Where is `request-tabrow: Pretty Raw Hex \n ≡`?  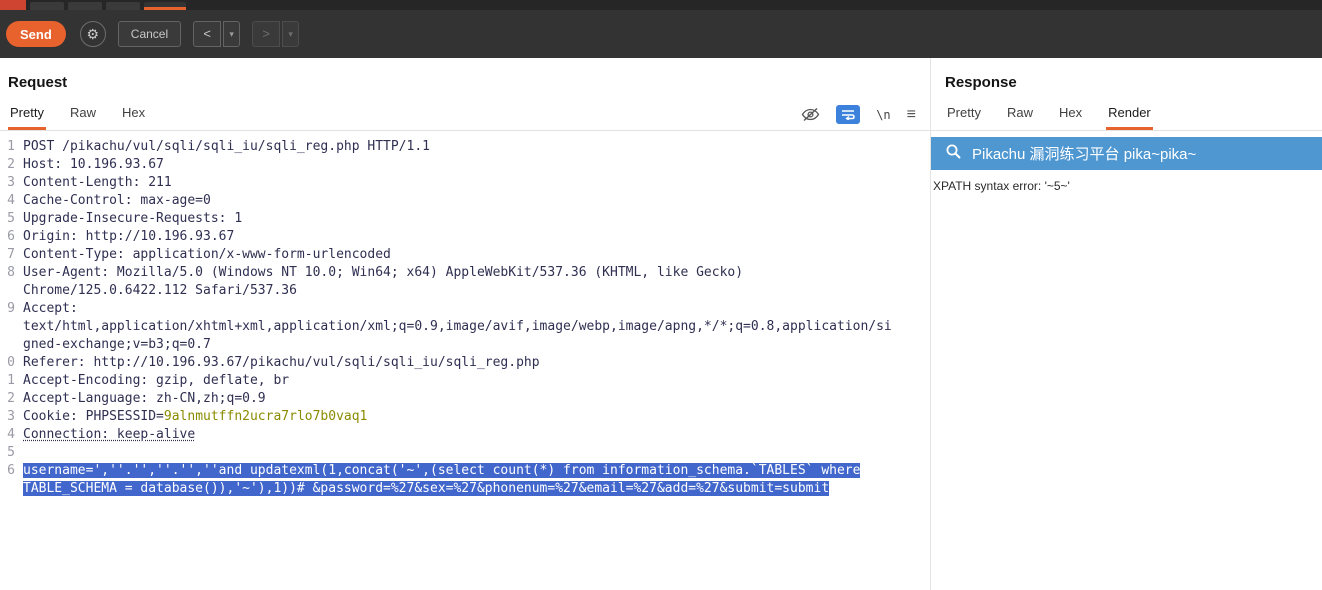 request-tabrow: Pretty Raw Hex \n ≡ is located at coordinates (465, 116).